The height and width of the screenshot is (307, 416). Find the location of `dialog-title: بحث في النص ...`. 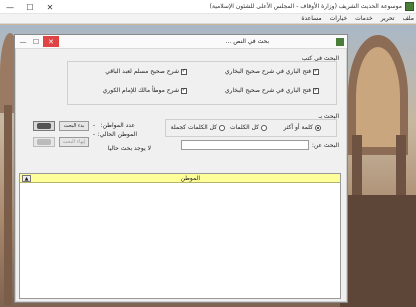

dialog-title: بحث في النص ... is located at coordinates (247, 41).